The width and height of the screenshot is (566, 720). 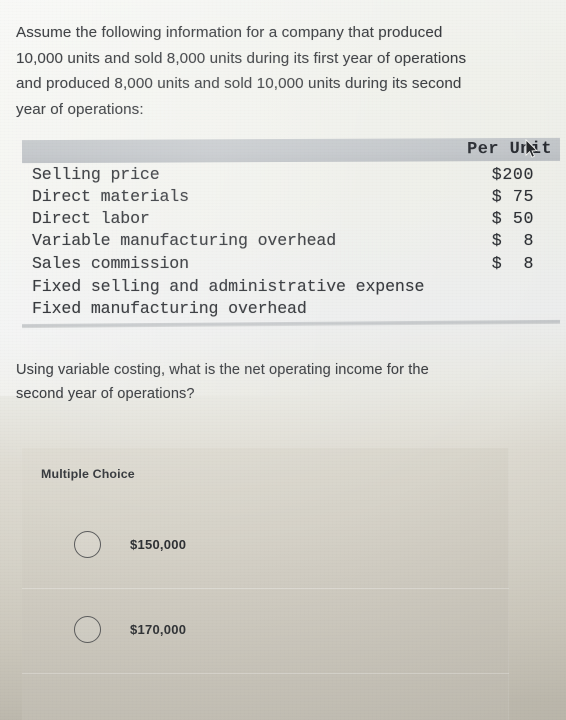 What do you see at coordinates (110, 196) in the screenshot?
I see `table-row-label: Direct materials` at bounding box center [110, 196].